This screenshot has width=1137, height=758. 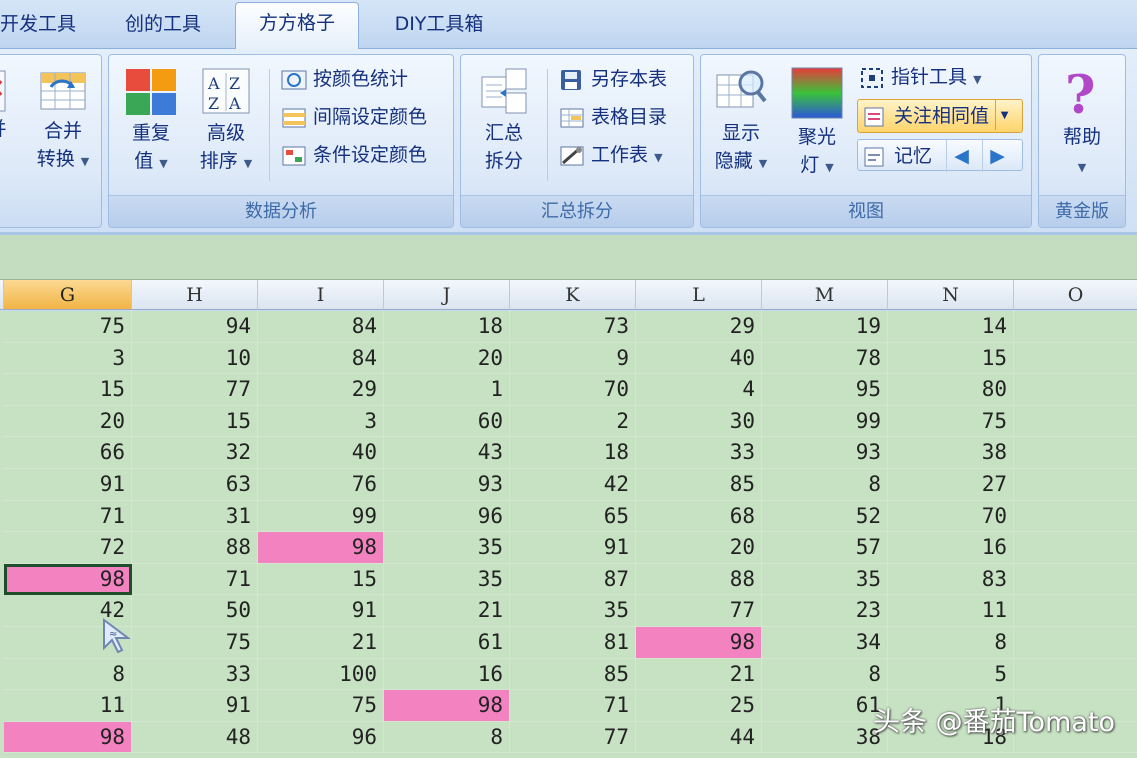 I want to click on cell-l-row10: 77, so click(x=699, y=611).